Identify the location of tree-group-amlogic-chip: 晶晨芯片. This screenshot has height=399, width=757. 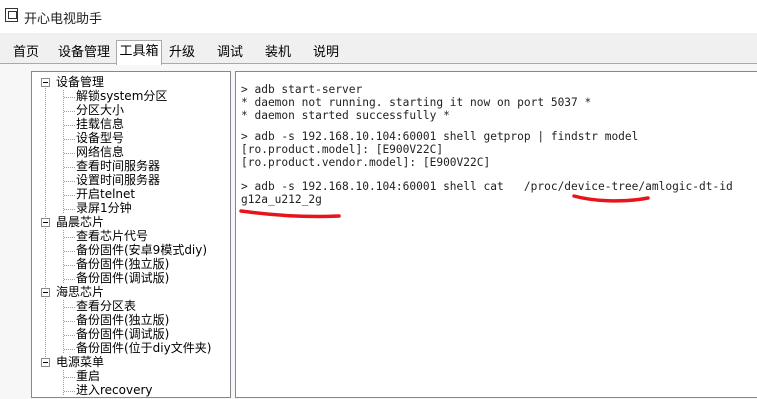
(80, 222).